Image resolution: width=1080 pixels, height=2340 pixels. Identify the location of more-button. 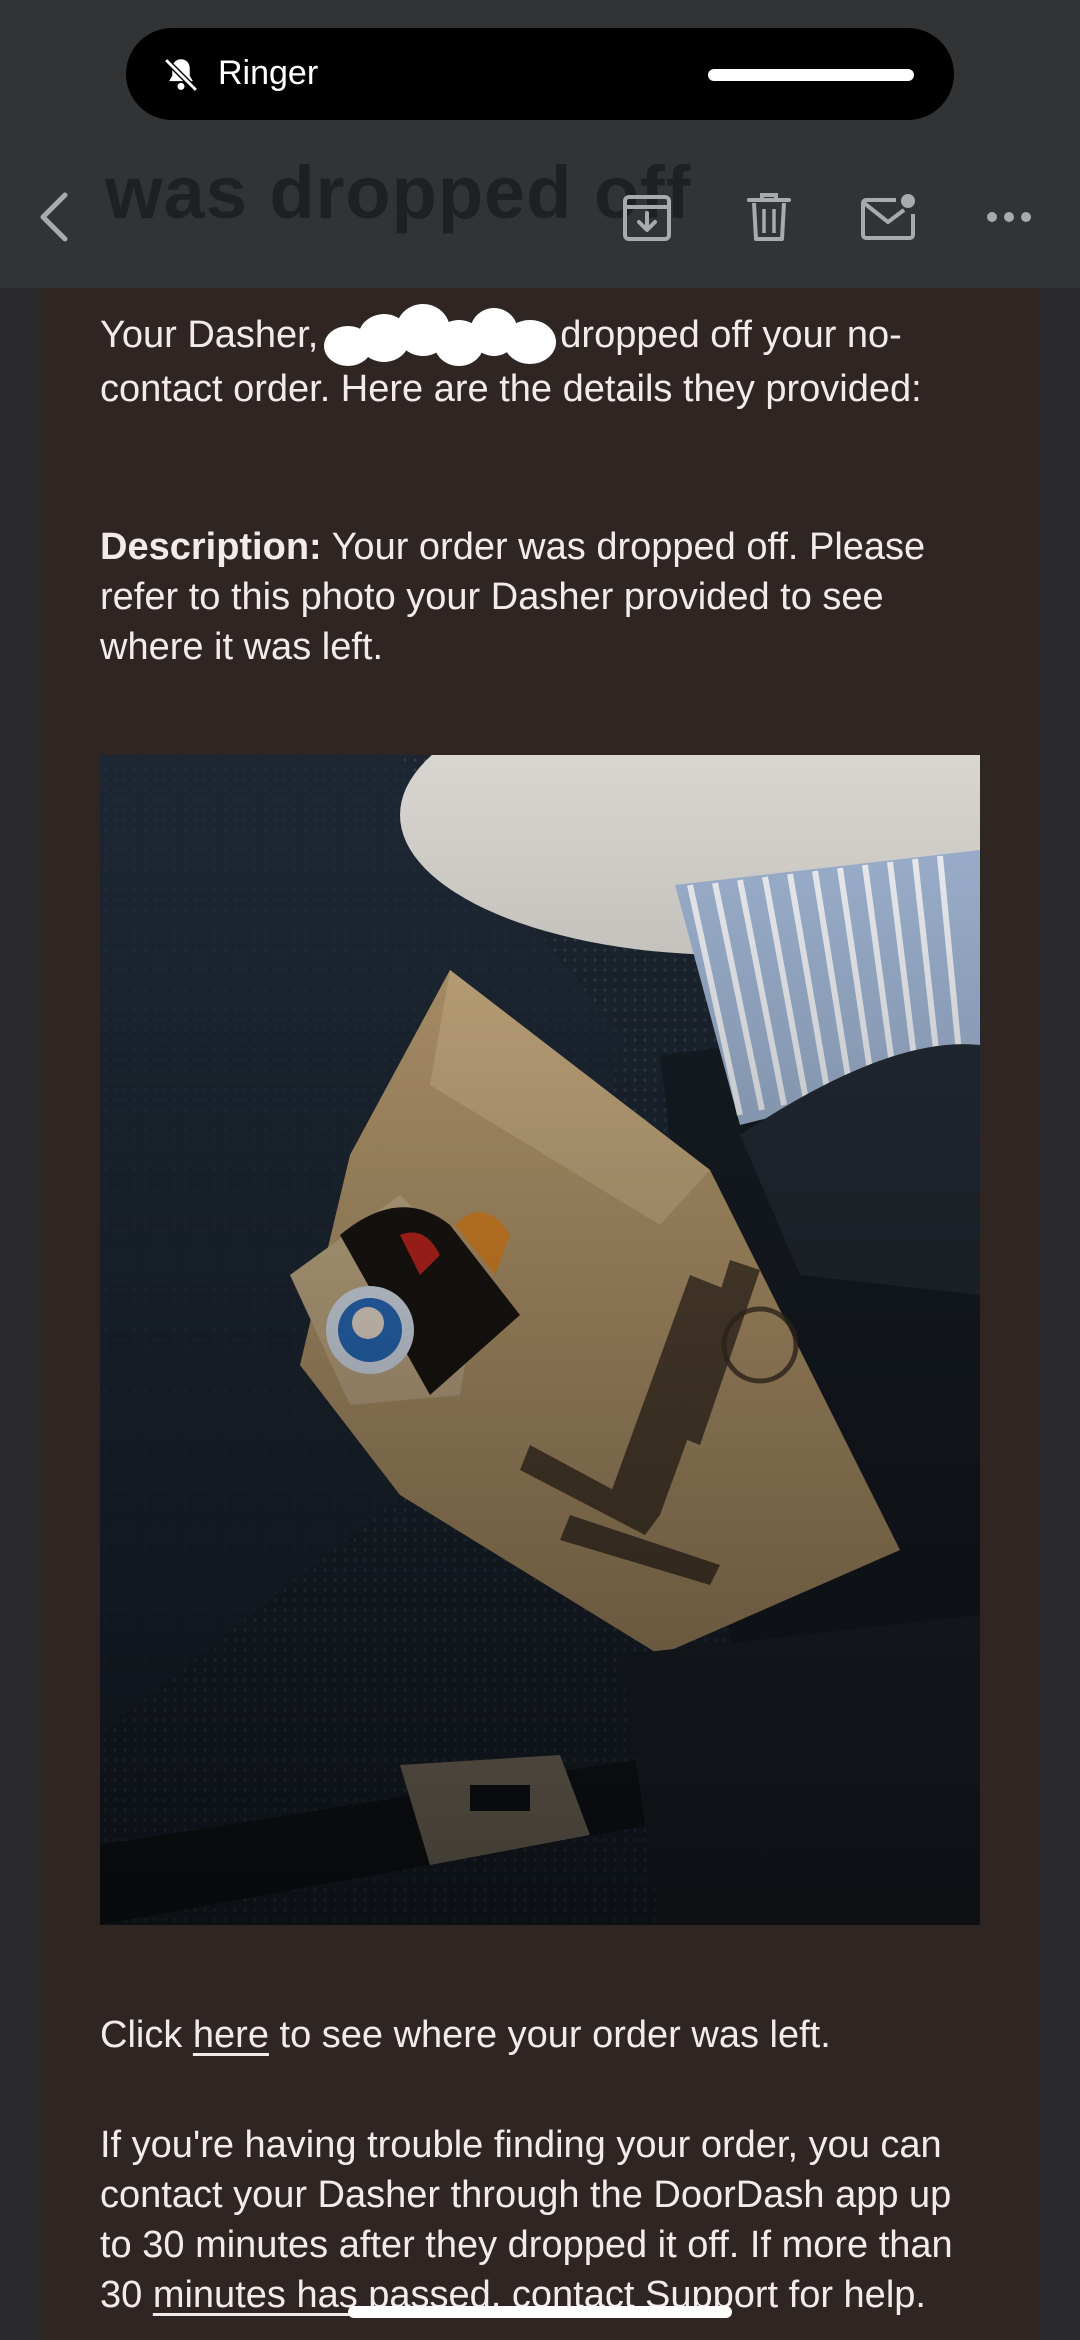
(1009, 217).